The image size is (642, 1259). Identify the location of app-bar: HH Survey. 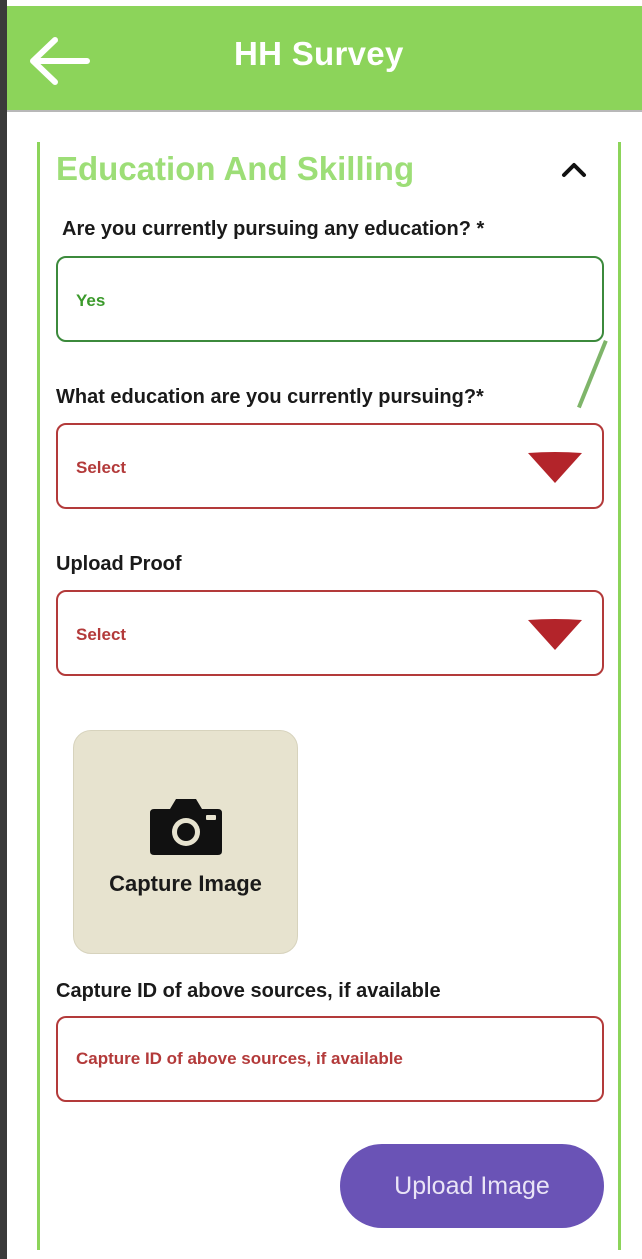
(324, 59).